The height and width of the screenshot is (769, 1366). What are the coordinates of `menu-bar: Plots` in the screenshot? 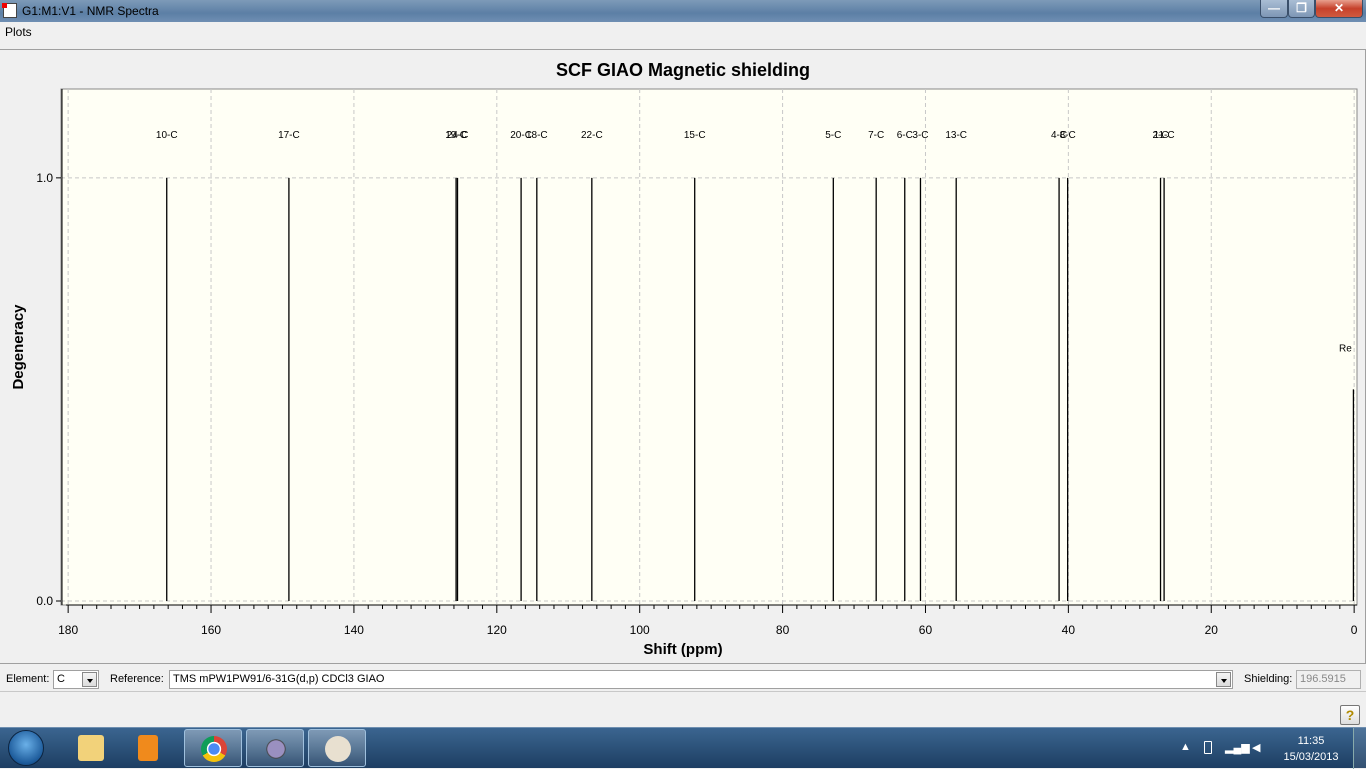 It's located at (683, 32).